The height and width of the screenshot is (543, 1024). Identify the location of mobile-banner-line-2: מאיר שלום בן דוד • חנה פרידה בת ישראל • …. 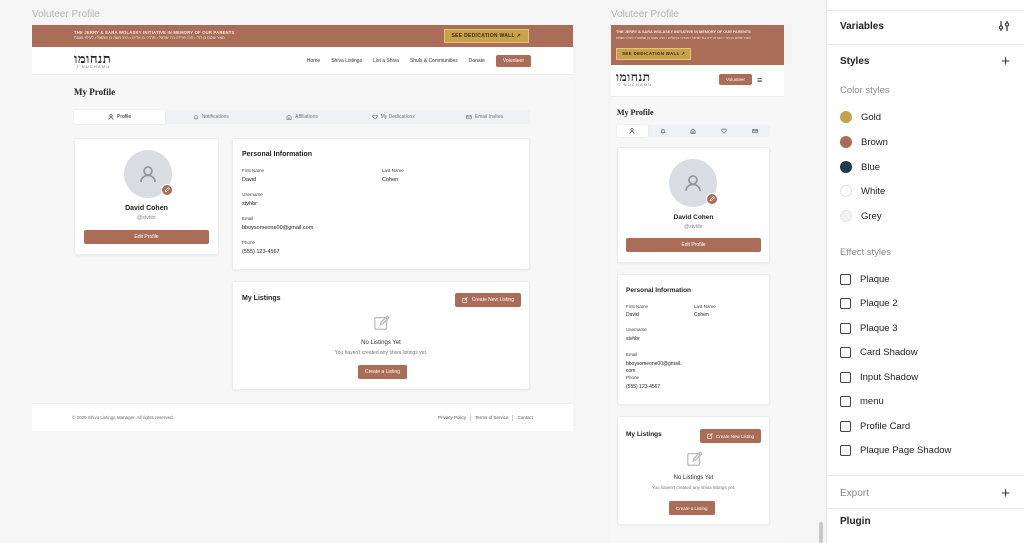
(683, 38).